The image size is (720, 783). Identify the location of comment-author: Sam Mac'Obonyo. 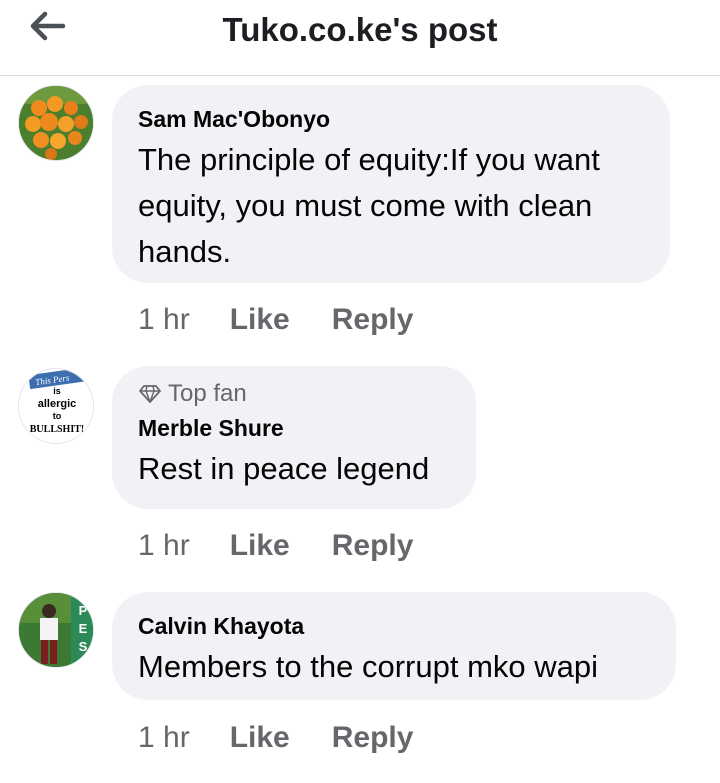
(390, 119).